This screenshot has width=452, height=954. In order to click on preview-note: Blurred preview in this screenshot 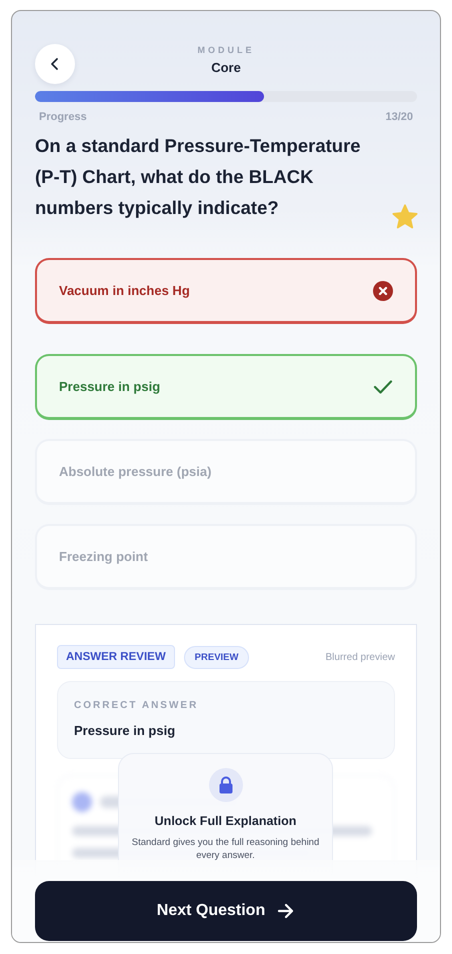, I will do `click(360, 657)`.